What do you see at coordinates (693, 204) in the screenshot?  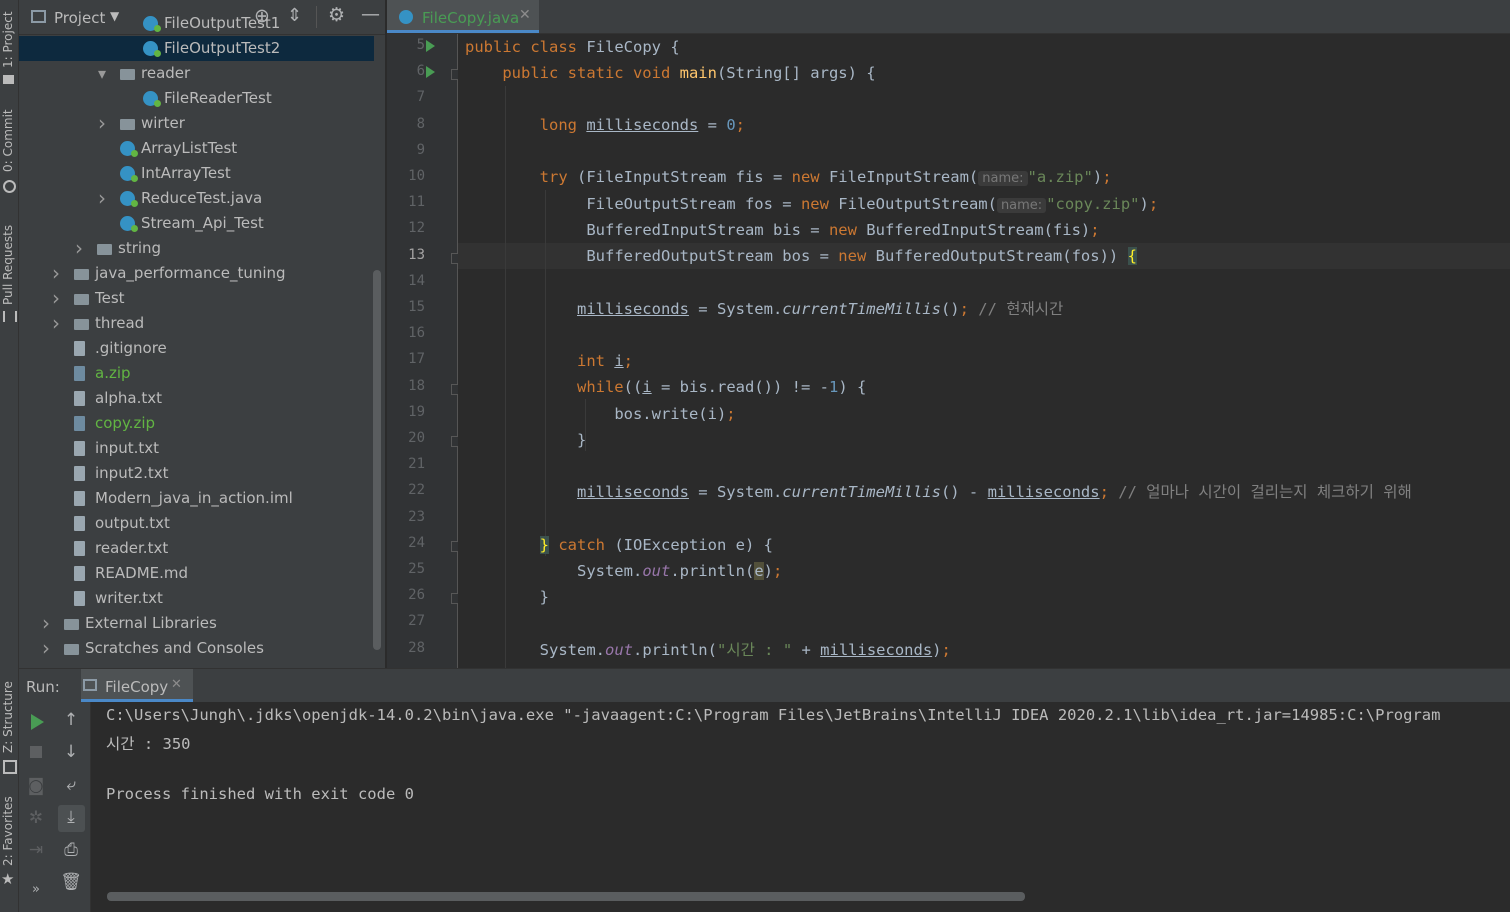 I see `token: FileOutputStream fos =` at bounding box center [693, 204].